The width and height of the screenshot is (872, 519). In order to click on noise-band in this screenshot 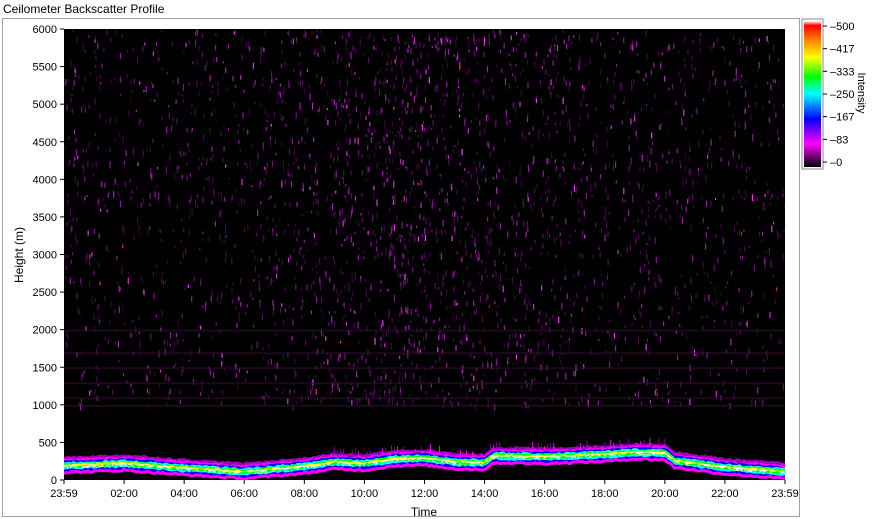, I will do `click(424, 383)`.